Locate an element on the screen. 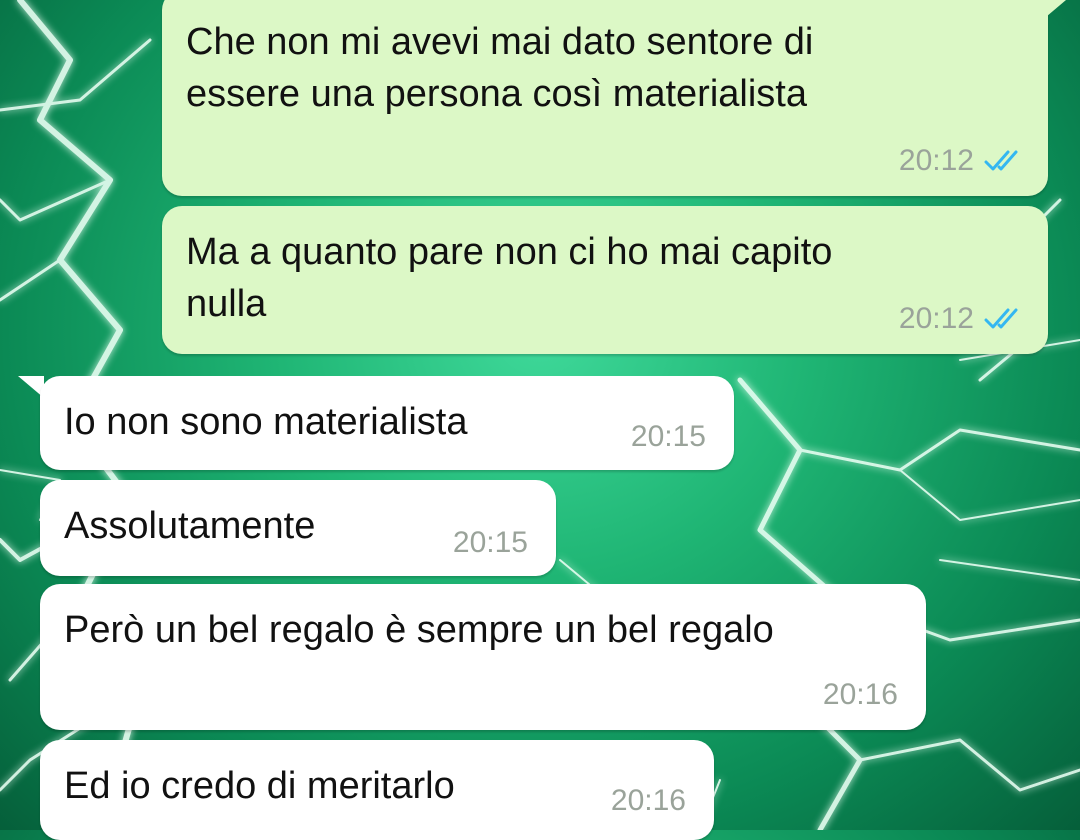  bubble-tail is located at coordinates (1053, 11).